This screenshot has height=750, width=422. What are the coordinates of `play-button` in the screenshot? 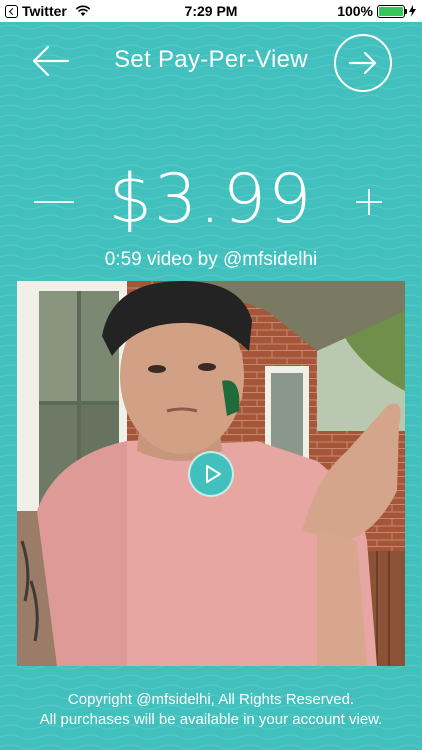 It's located at (211, 474).